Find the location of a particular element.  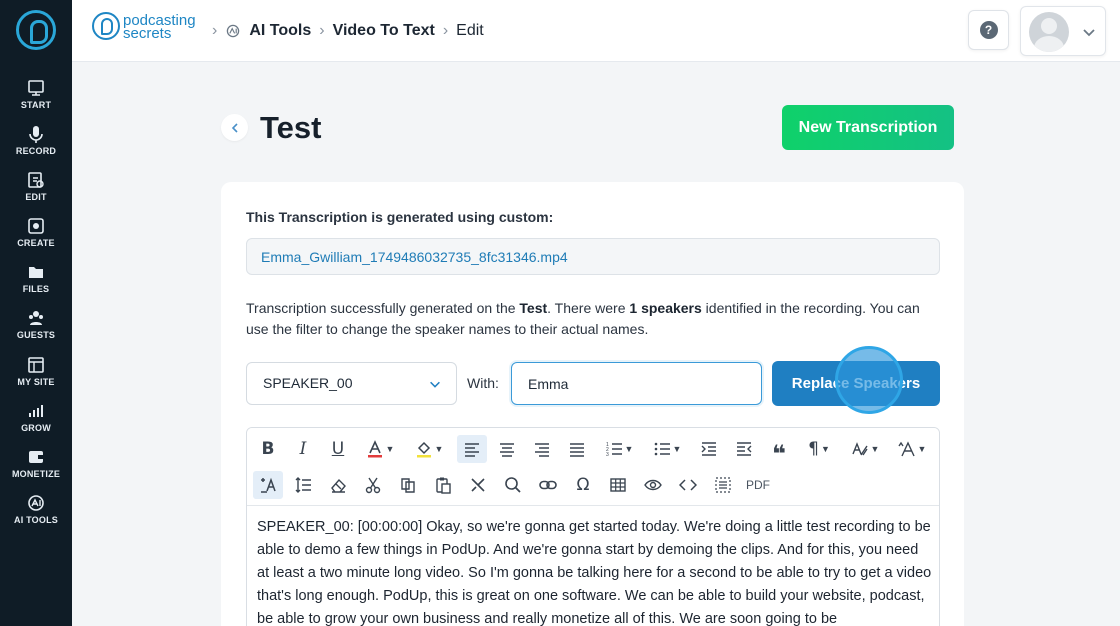

help-button: ? is located at coordinates (988, 30).